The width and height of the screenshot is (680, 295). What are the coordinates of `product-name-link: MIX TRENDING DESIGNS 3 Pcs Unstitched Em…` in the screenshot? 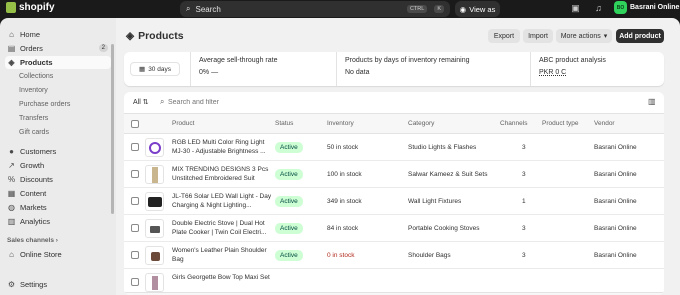 It's located at (222, 175).